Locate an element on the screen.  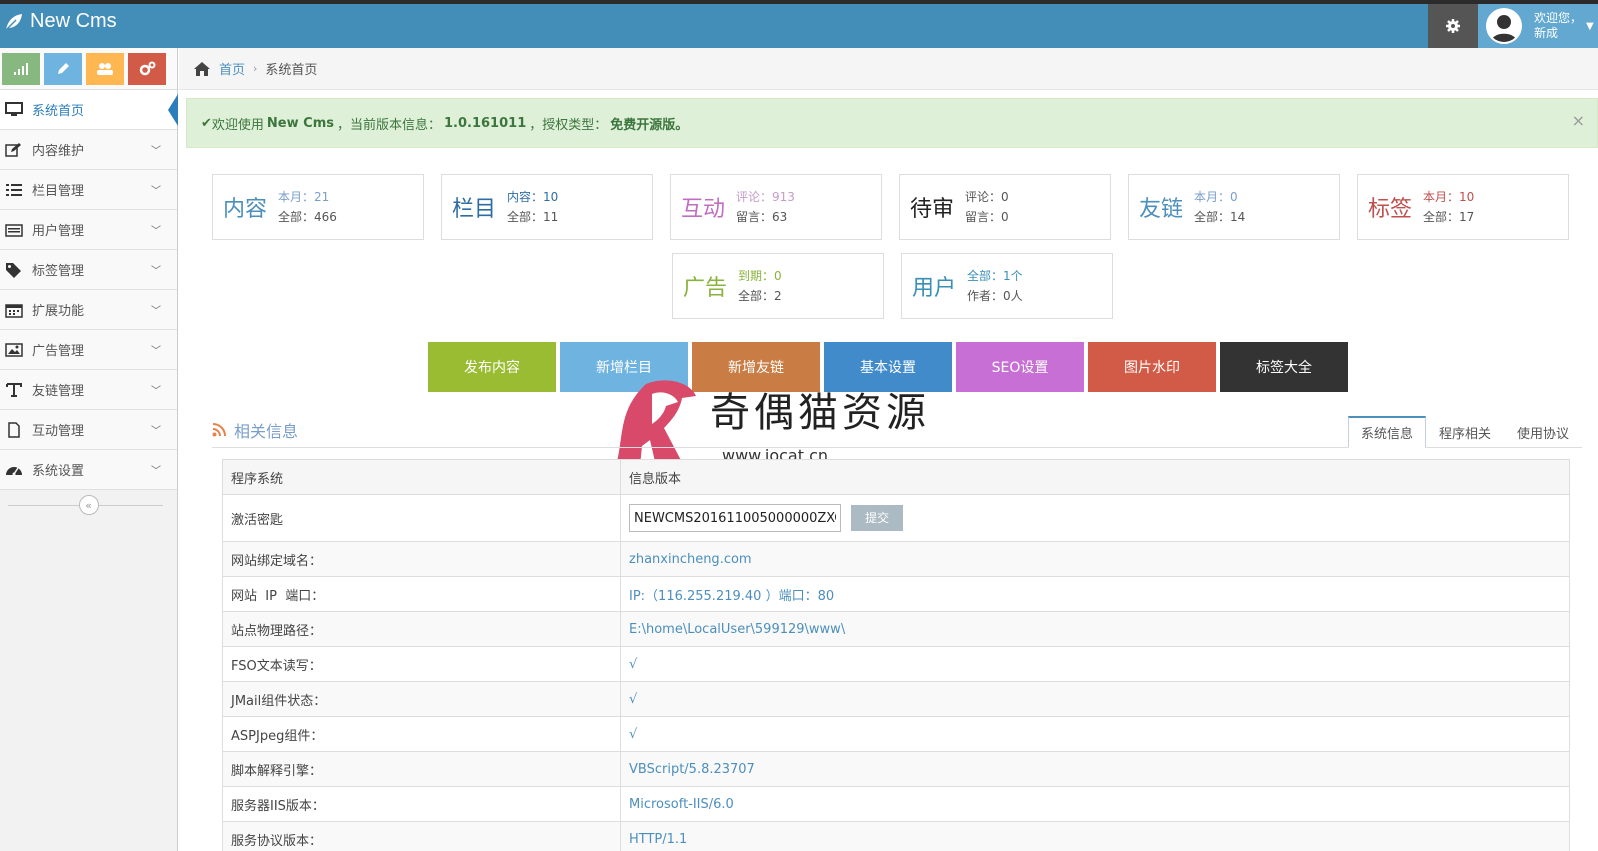
table-row: FSO文本读写： √ is located at coordinates (896, 664).